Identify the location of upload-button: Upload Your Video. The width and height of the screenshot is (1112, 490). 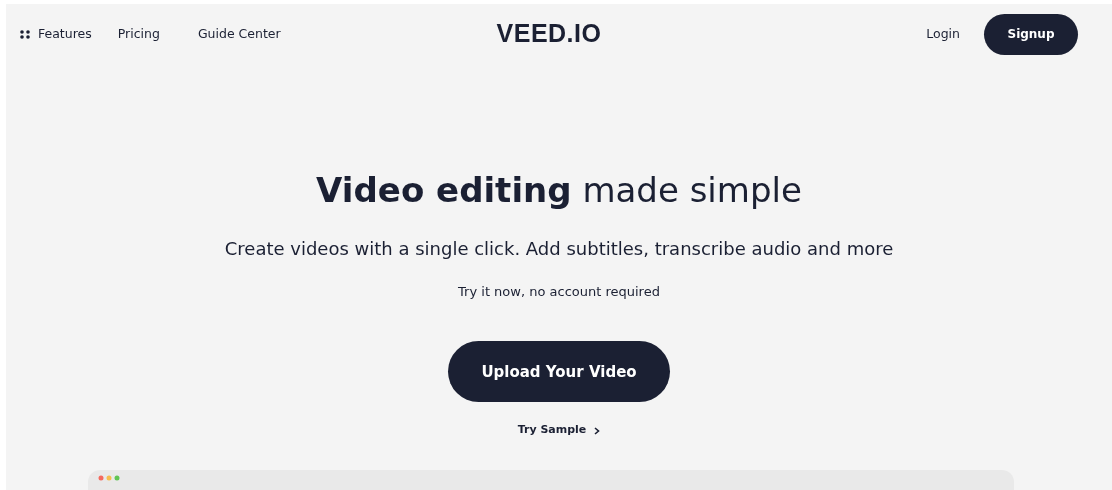
(559, 372).